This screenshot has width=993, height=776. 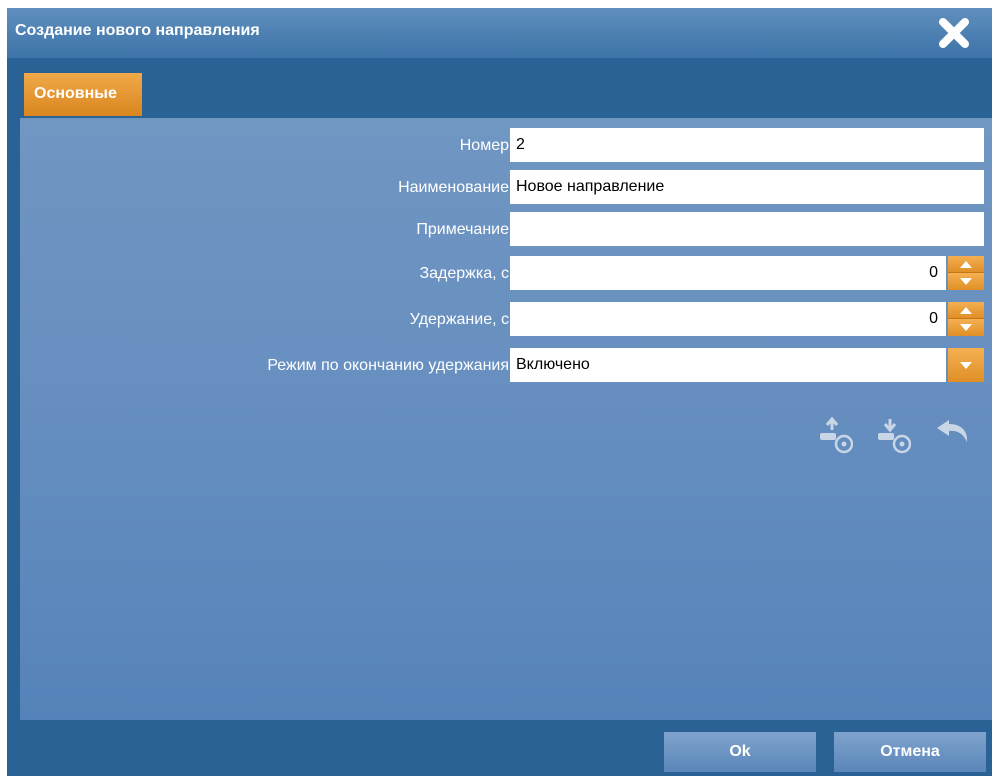 What do you see at coordinates (83, 94) in the screenshot?
I see `tab-main: Основные` at bounding box center [83, 94].